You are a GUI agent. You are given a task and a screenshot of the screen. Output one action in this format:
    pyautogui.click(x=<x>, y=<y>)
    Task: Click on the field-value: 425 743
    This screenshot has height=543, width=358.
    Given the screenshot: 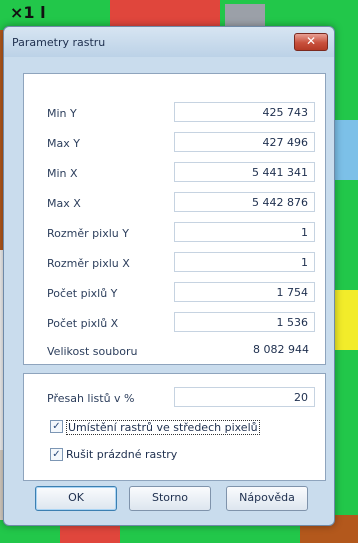 What is the action you would take?
    pyautogui.click(x=244, y=112)
    